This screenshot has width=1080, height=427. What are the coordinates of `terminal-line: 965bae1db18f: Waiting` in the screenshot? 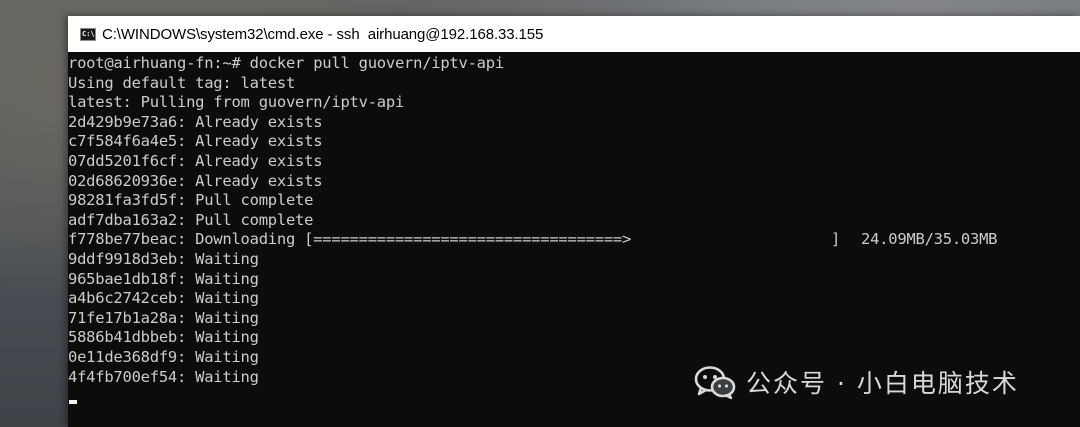 It's located at (163, 278).